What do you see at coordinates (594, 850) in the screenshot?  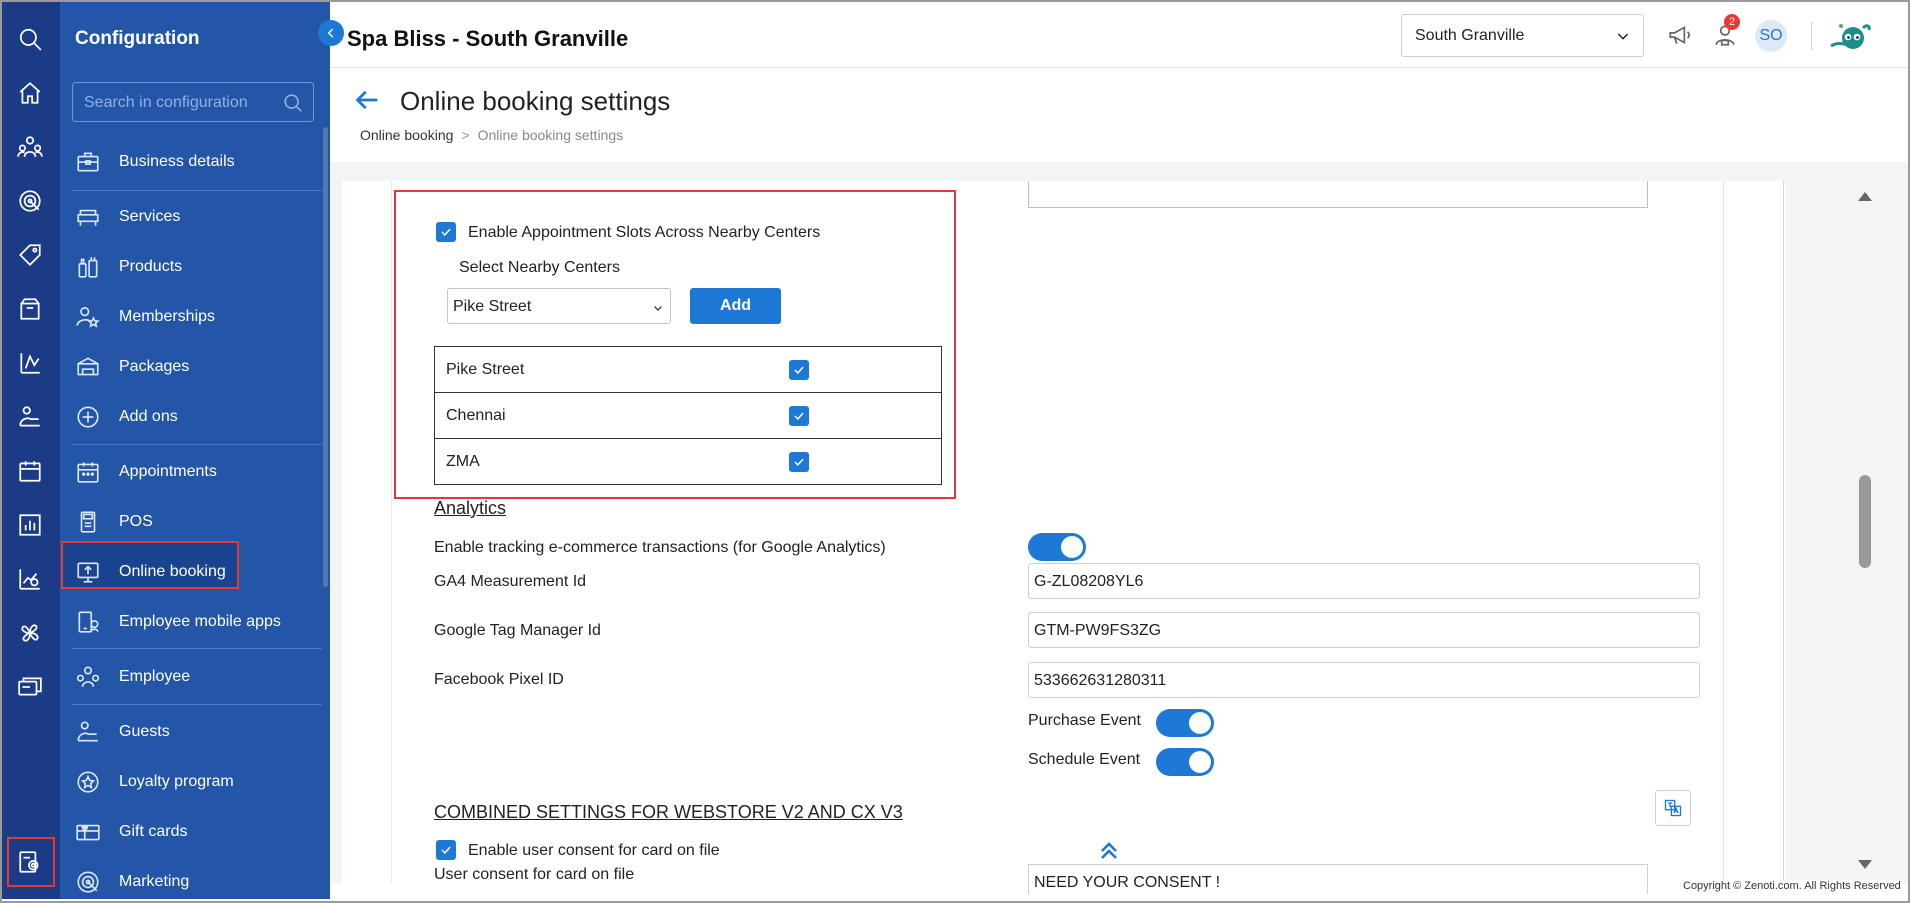 I see `consent-enable-label: Enable user consent for card on file` at bounding box center [594, 850].